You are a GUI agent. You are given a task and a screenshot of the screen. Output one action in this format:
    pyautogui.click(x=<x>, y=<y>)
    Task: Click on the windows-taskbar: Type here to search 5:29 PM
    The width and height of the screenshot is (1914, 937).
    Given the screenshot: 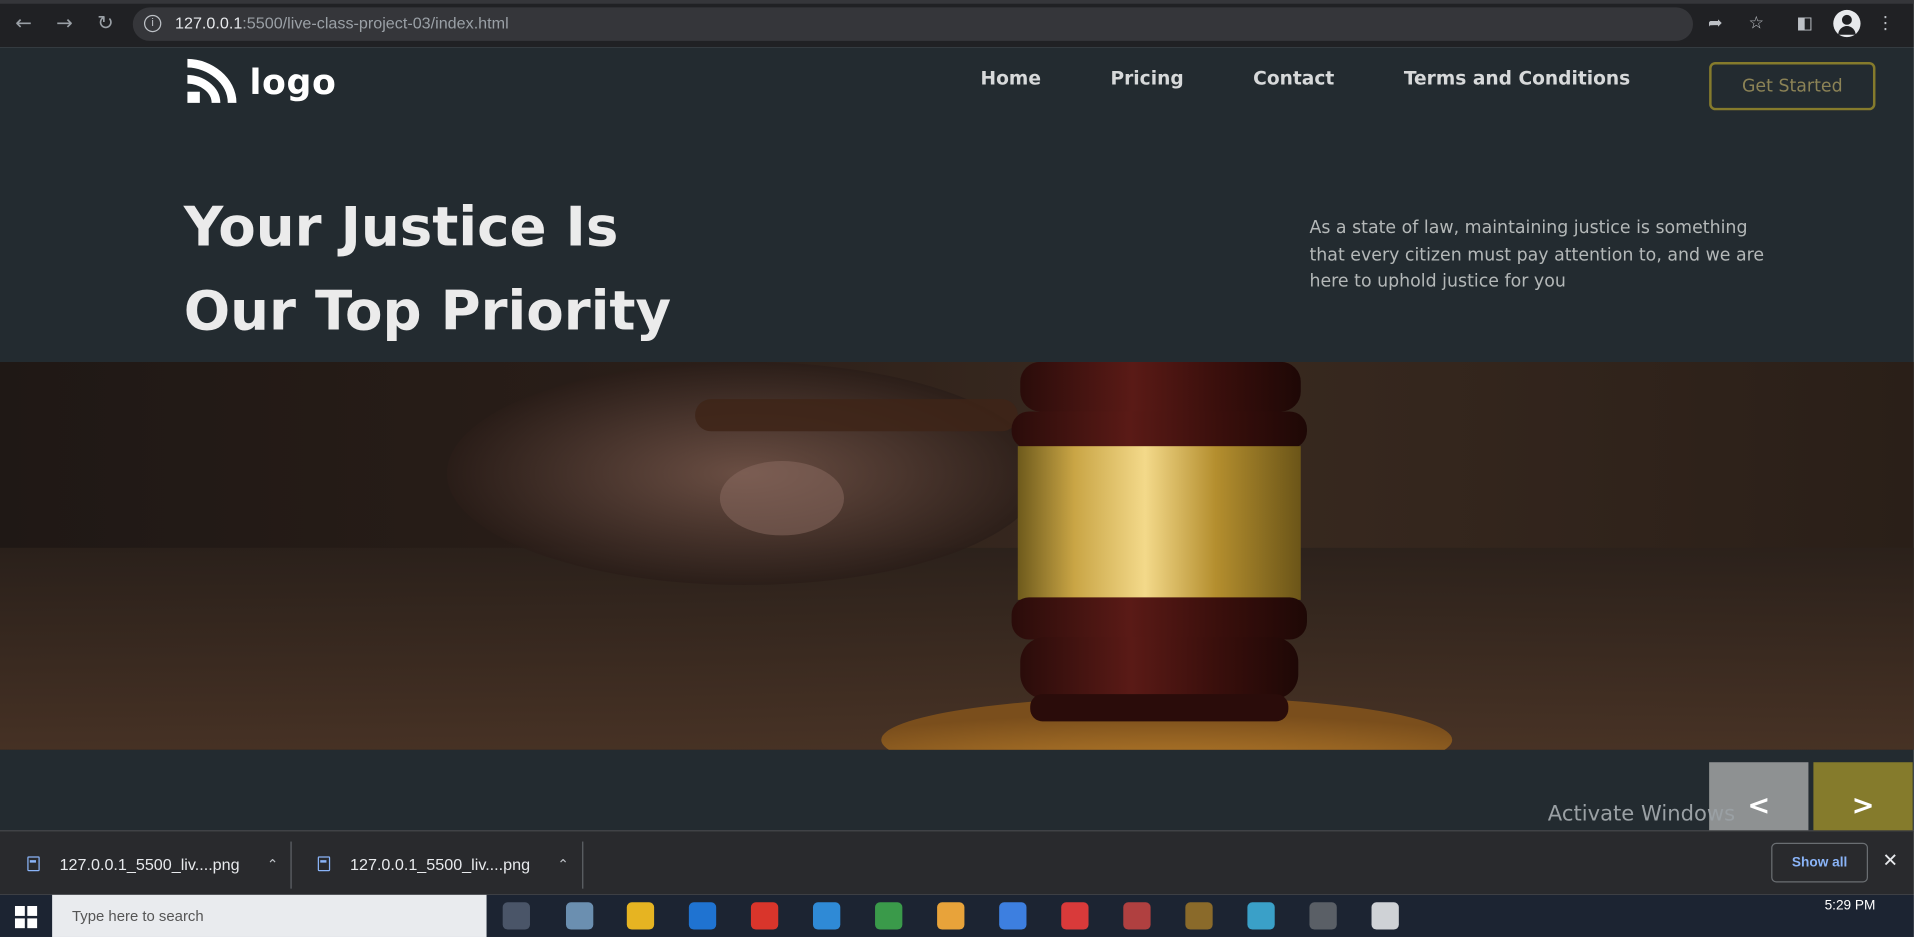 What is the action you would take?
    pyautogui.click(x=957, y=915)
    